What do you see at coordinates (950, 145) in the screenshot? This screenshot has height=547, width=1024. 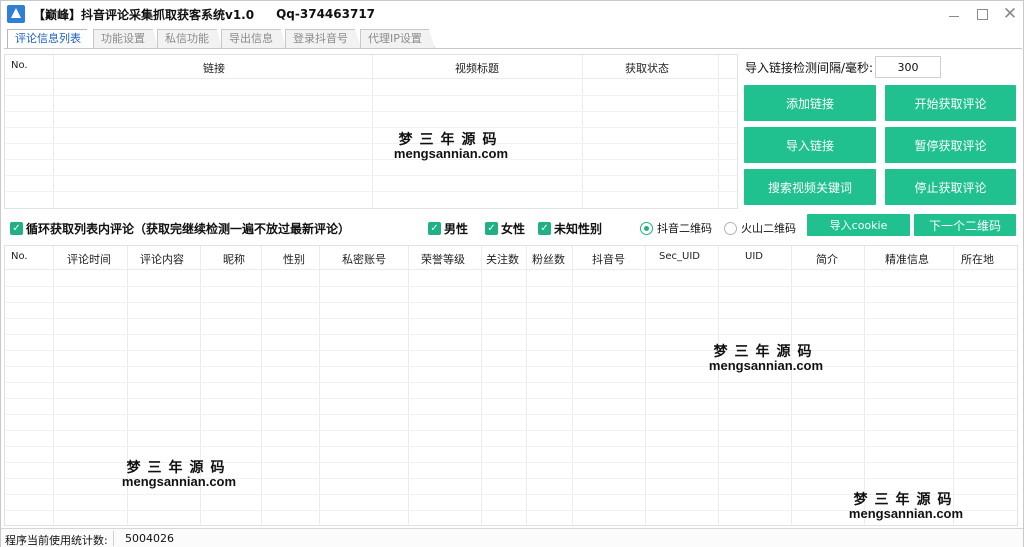 I see `pause-comments-button: 暂停获取评论` at bounding box center [950, 145].